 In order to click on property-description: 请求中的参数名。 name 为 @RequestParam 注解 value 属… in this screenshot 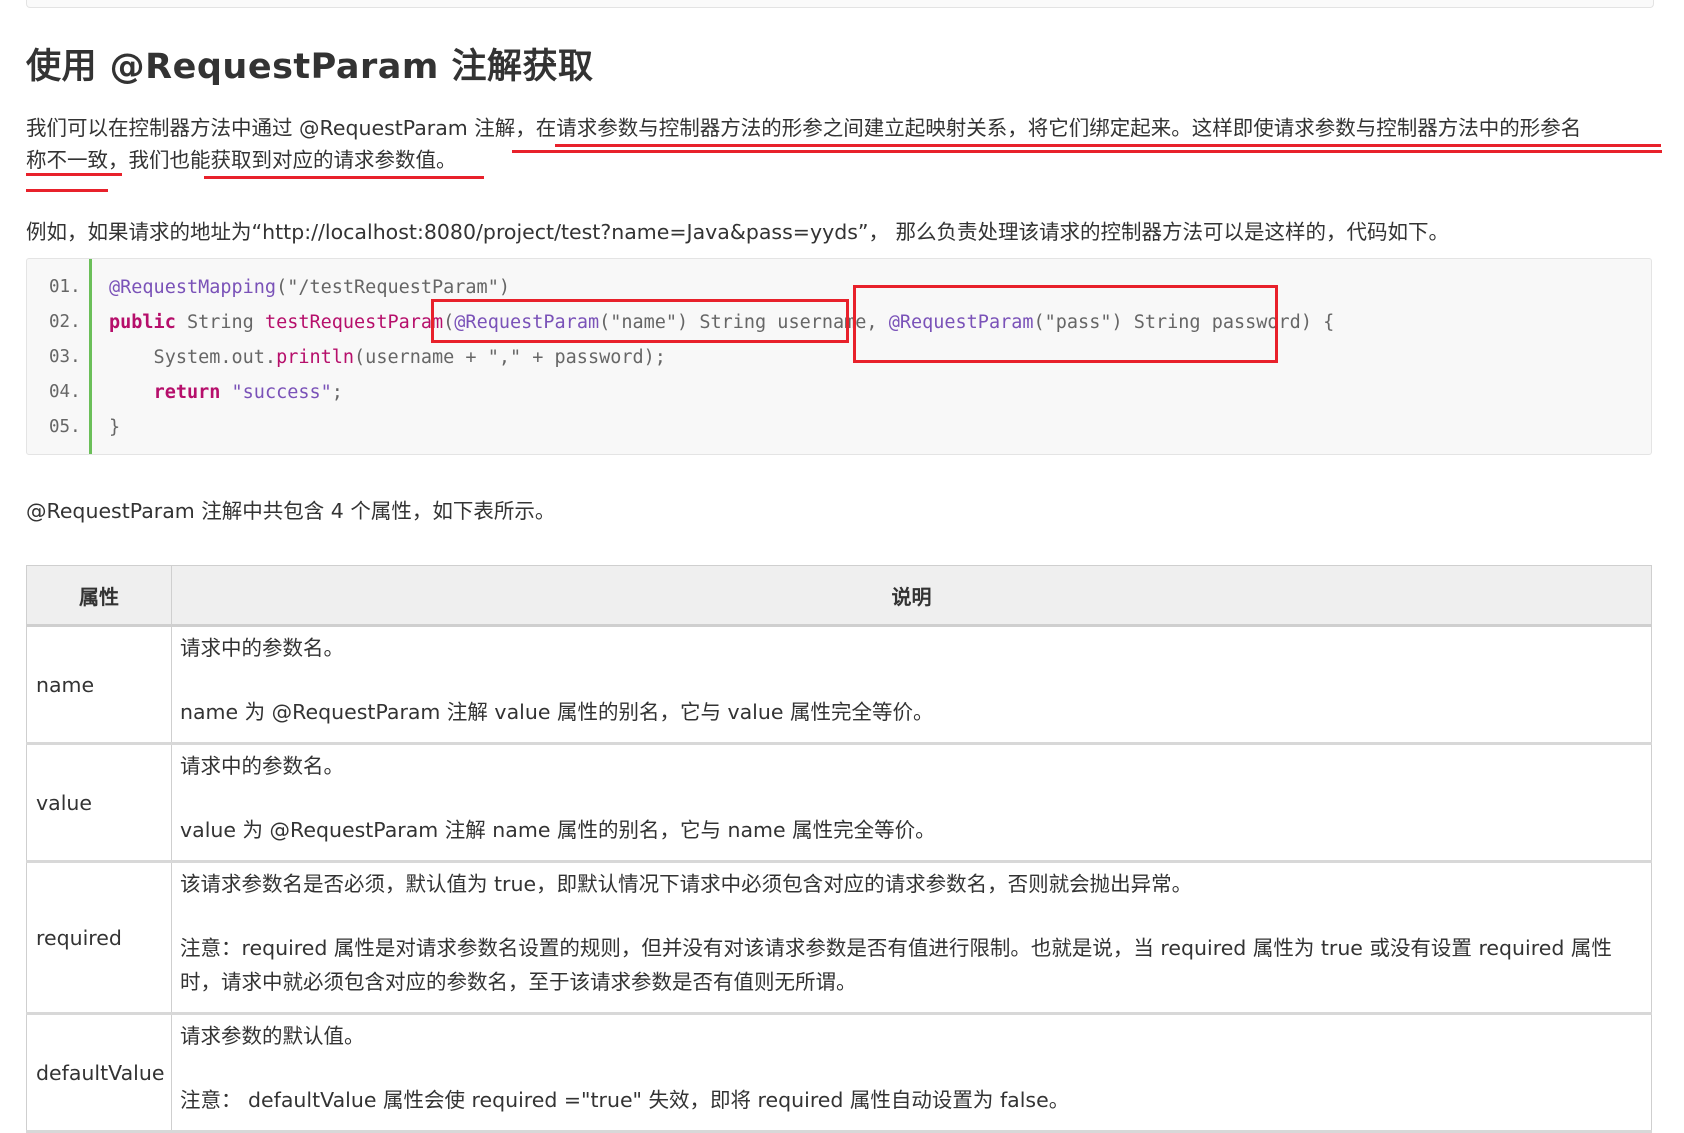, I will do `click(911, 685)`.